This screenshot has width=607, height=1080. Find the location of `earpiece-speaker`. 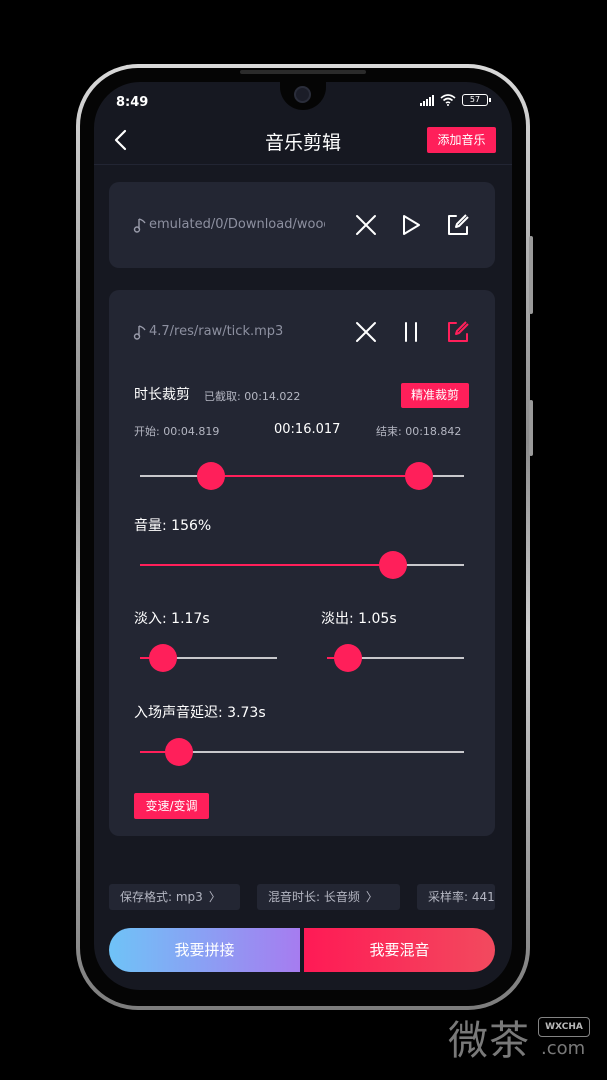

earpiece-speaker is located at coordinates (303, 72).